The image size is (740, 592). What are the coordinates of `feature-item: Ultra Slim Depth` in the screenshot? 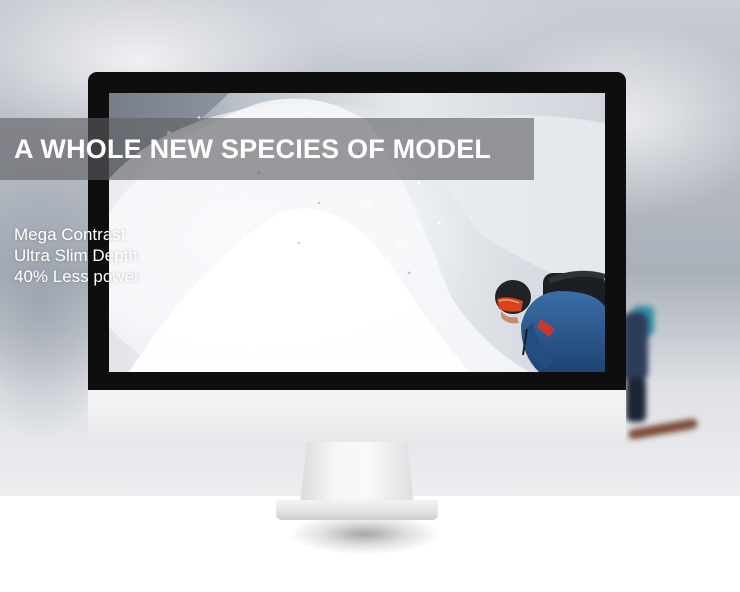 It's located at (76, 255).